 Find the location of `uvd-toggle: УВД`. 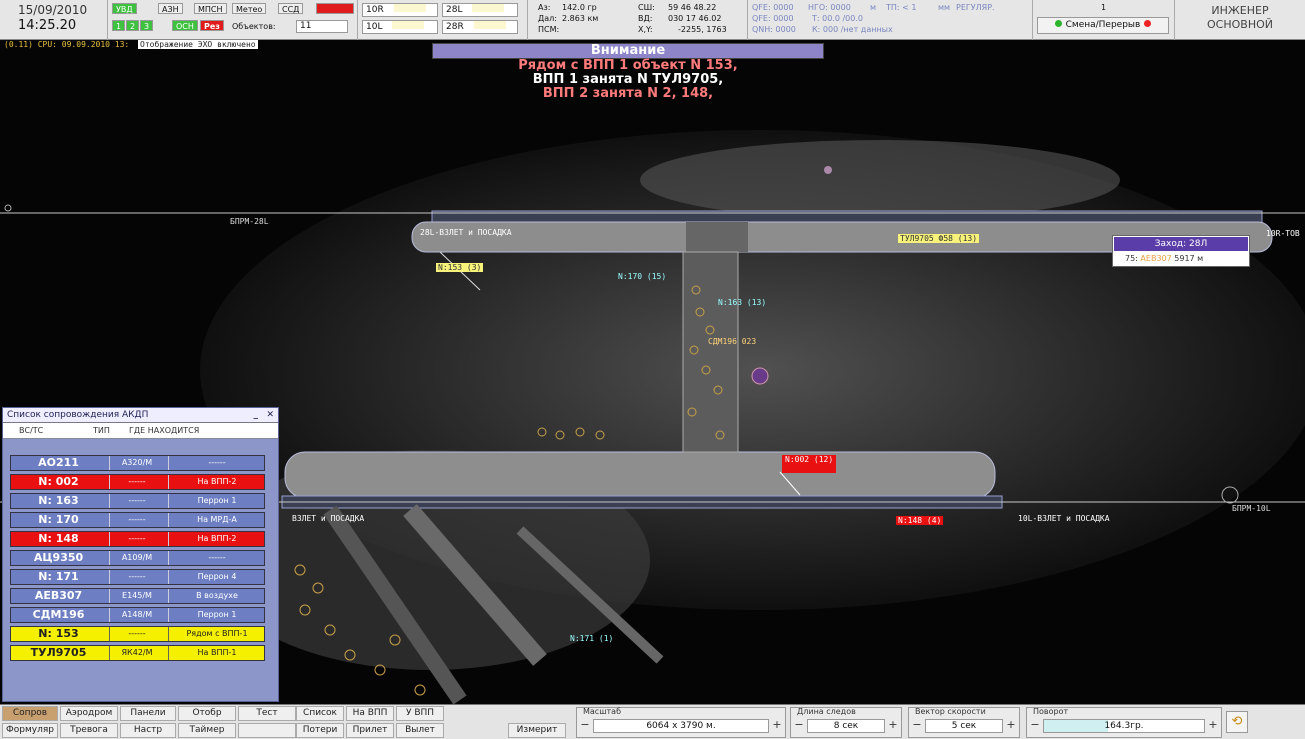

uvd-toggle: УВД is located at coordinates (124, 8).